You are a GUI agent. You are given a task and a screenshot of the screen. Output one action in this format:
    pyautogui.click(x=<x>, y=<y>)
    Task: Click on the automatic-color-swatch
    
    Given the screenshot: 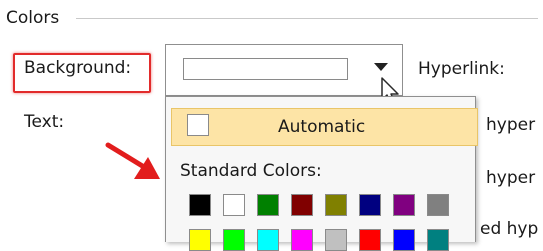 What is the action you would take?
    pyautogui.click(x=198, y=125)
    